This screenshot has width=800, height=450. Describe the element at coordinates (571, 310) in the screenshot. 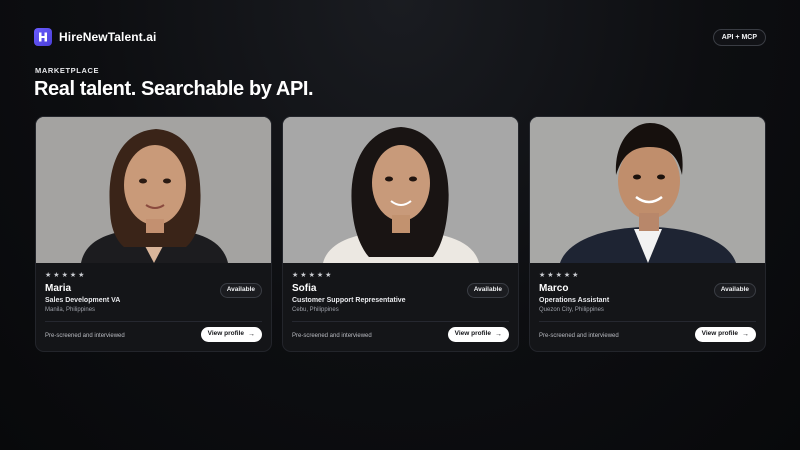

I see `candidate-location: Quezon City, Philippines` at that location.